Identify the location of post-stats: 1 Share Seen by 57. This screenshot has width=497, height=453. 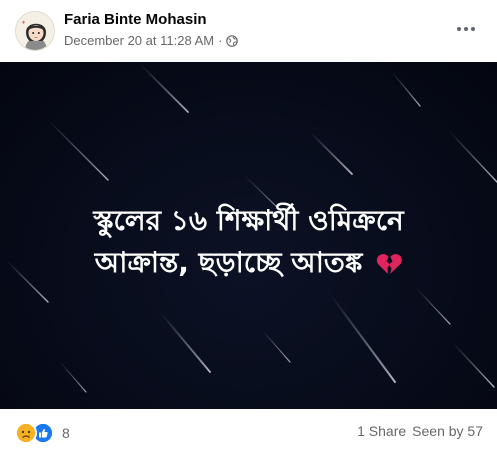
(420, 431).